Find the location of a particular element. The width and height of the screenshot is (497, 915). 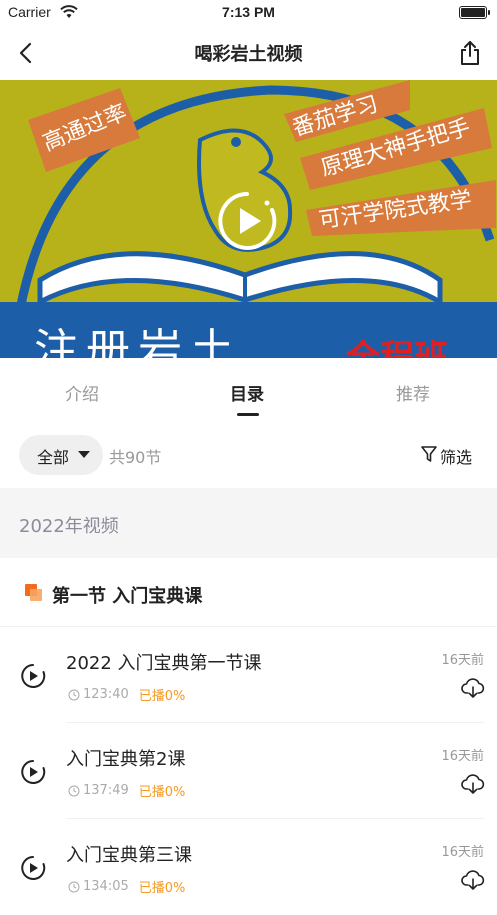

nav-bar: 喝彩岩土视频 is located at coordinates (248, 53).